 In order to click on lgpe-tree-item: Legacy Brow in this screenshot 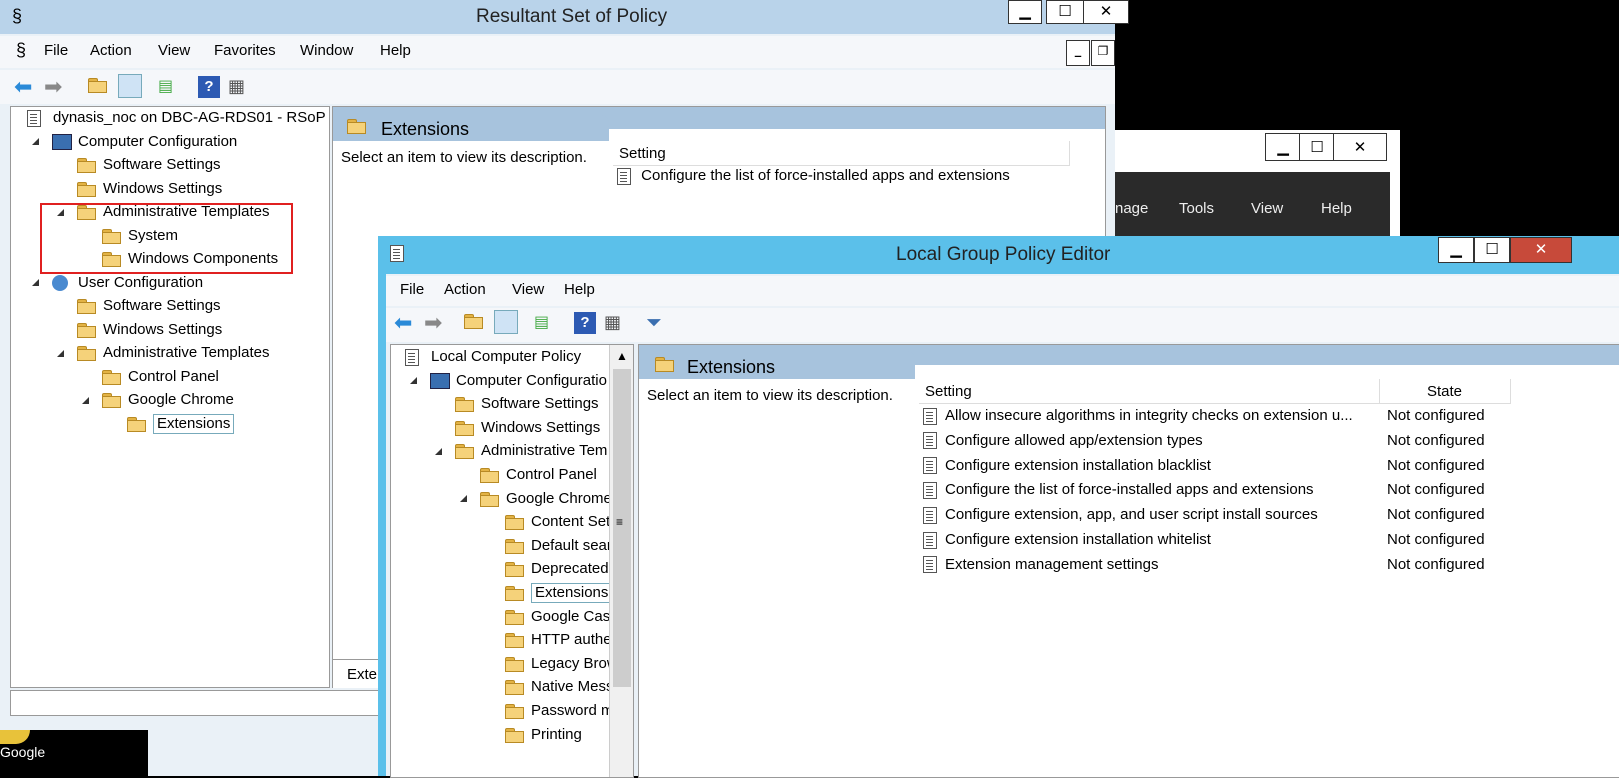, I will do `click(512, 664)`.